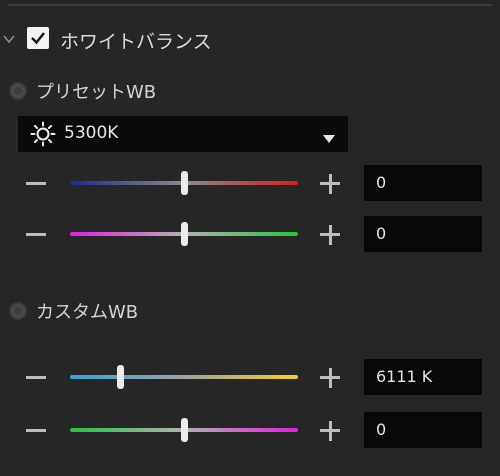  I want to click on white-balance-checkbox, so click(38, 38).